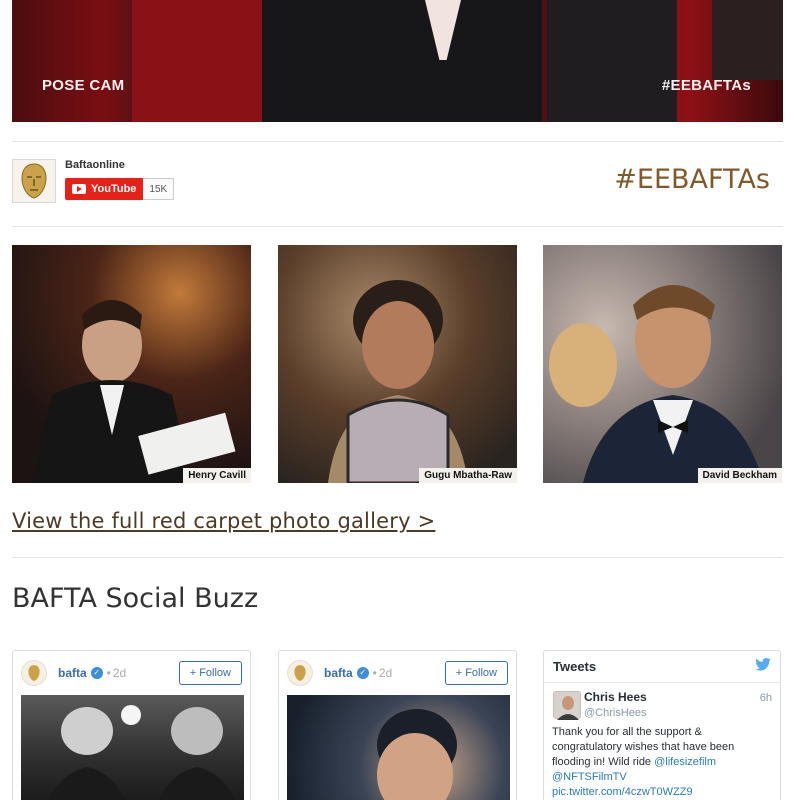 The width and height of the screenshot is (800, 800). I want to click on hero-pose-cam-image: POSE CAM #EEBAFTAs, so click(397, 61).